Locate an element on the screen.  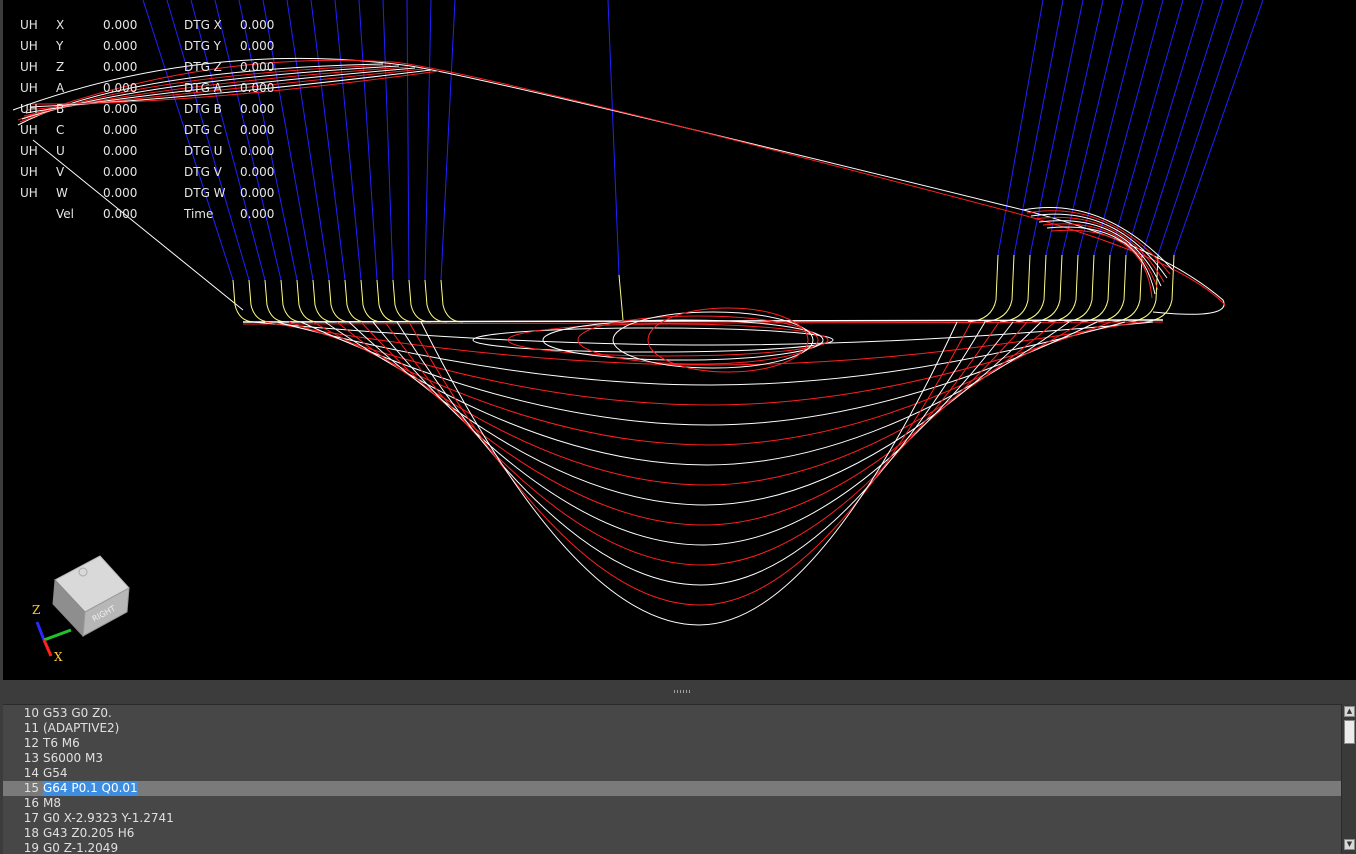
gcode-line-text: G64 P0.1 Q0.01 is located at coordinates (90, 788).